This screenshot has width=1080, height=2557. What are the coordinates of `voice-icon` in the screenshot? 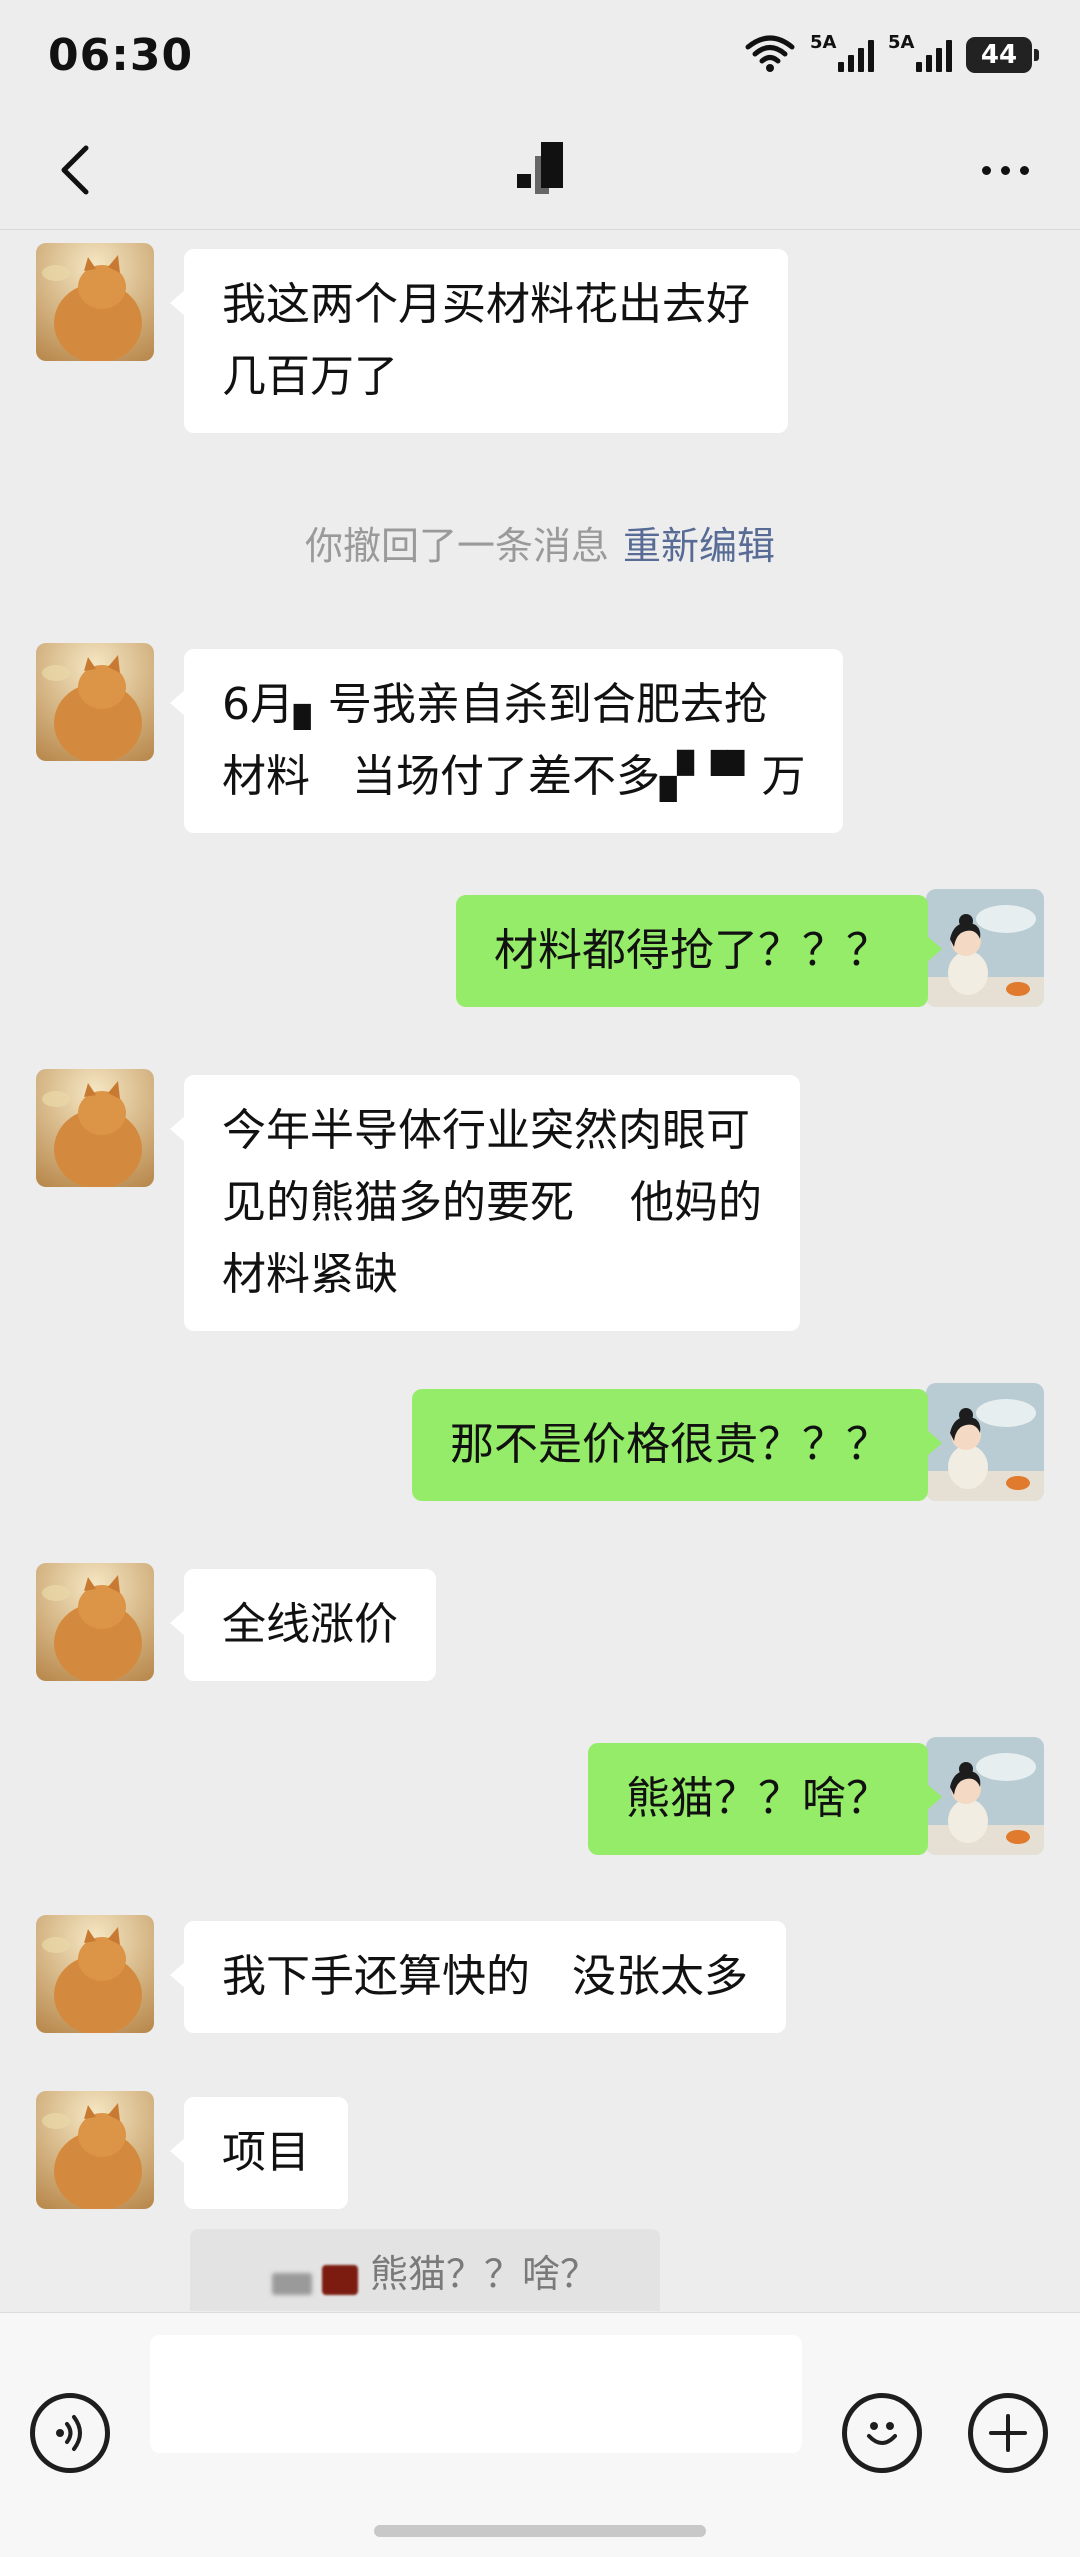 It's located at (69, 2433).